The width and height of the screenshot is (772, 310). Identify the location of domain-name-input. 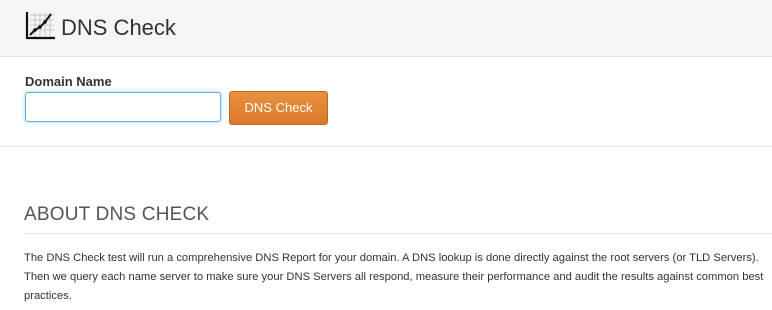
(123, 107).